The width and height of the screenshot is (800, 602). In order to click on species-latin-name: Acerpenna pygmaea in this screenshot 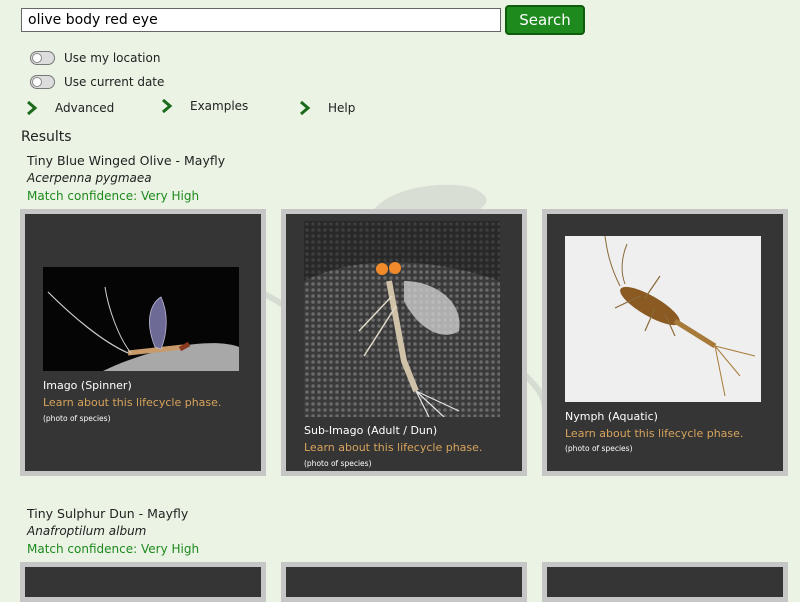, I will do `click(89, 178)`.